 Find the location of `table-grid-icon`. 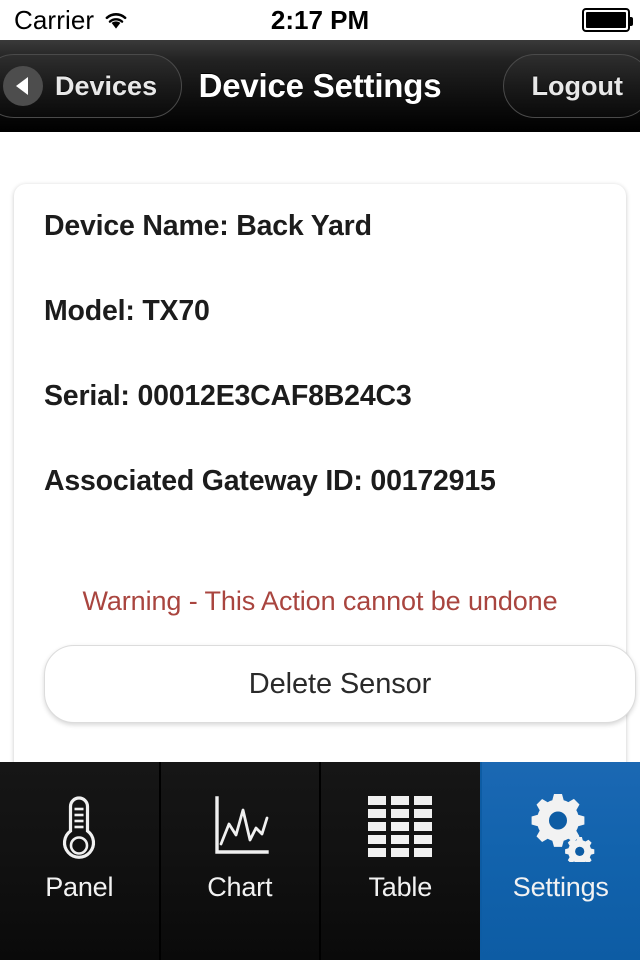

table-grid-icon is located at coordinates (400, 827).